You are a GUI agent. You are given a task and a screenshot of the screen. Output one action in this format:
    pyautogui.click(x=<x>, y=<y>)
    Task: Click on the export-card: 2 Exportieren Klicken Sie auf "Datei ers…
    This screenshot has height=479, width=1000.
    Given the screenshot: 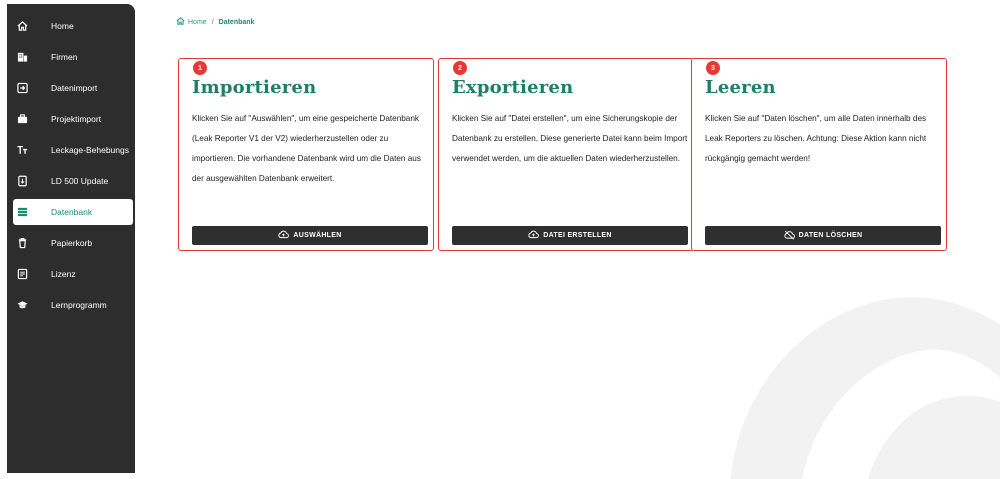 What is the action you would take?
    pyautogui.click(x=566, y=154)
    